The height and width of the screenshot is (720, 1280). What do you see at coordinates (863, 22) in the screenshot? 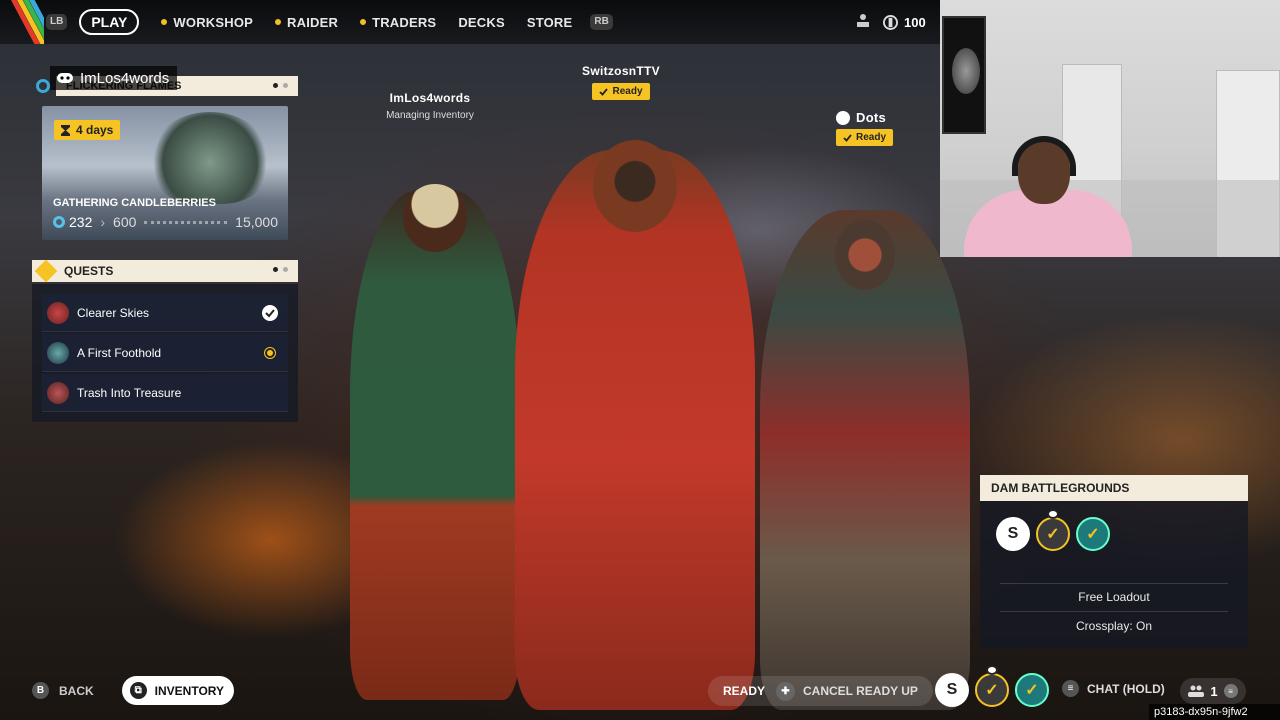
I see `social-icon` at bounding box center [863, 22].